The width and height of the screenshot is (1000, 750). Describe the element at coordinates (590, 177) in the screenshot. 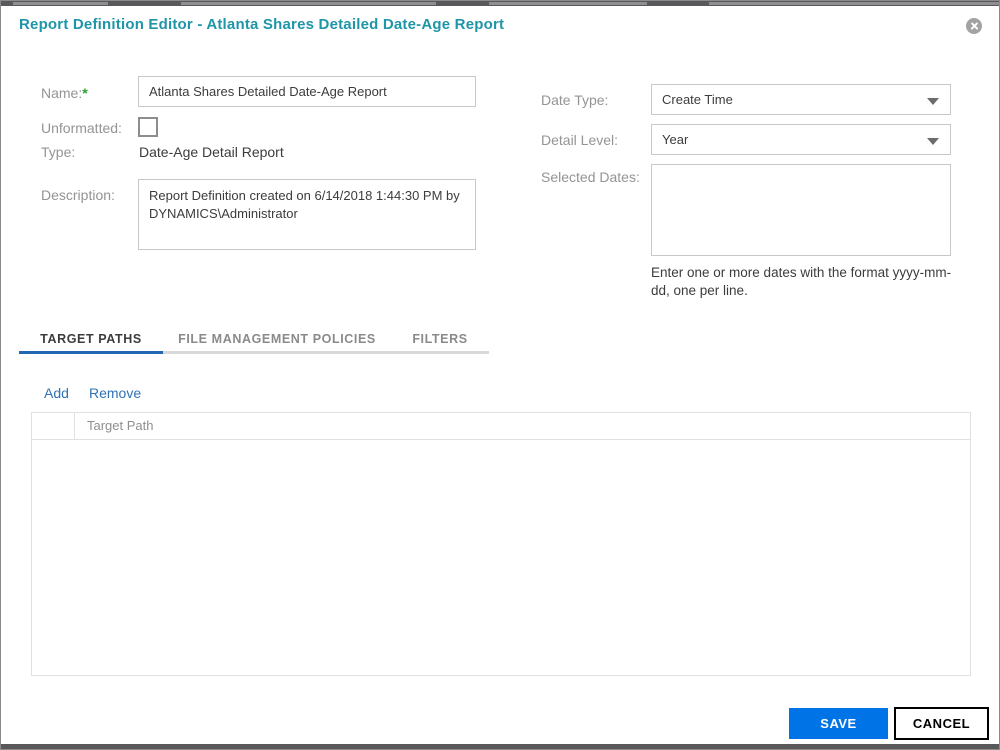

I see `selected-dates-label: Selected Dates:` at that location.